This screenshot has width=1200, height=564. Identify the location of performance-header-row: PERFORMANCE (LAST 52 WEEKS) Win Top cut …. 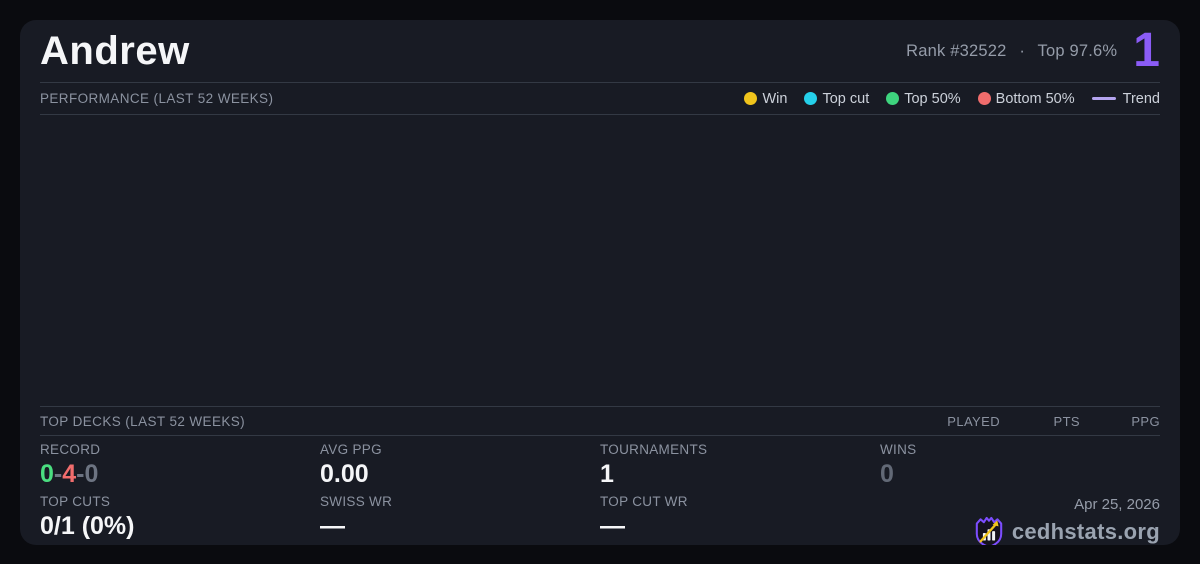
(600, 99).